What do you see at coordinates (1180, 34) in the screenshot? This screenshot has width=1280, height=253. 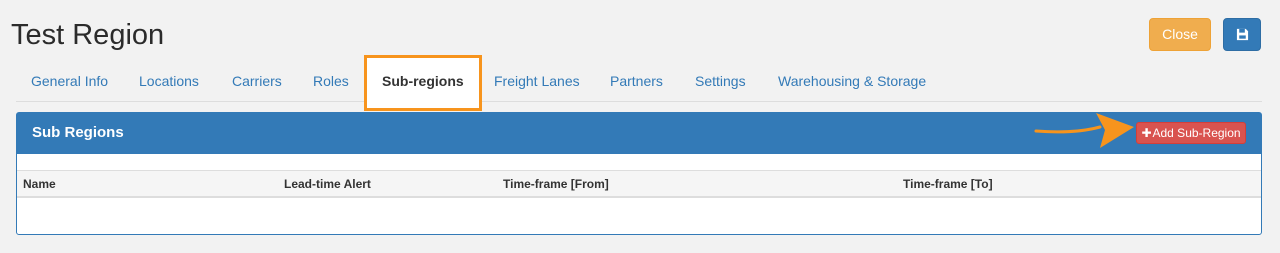 I see `close-button: Close` at bounding box center [1180, 34].